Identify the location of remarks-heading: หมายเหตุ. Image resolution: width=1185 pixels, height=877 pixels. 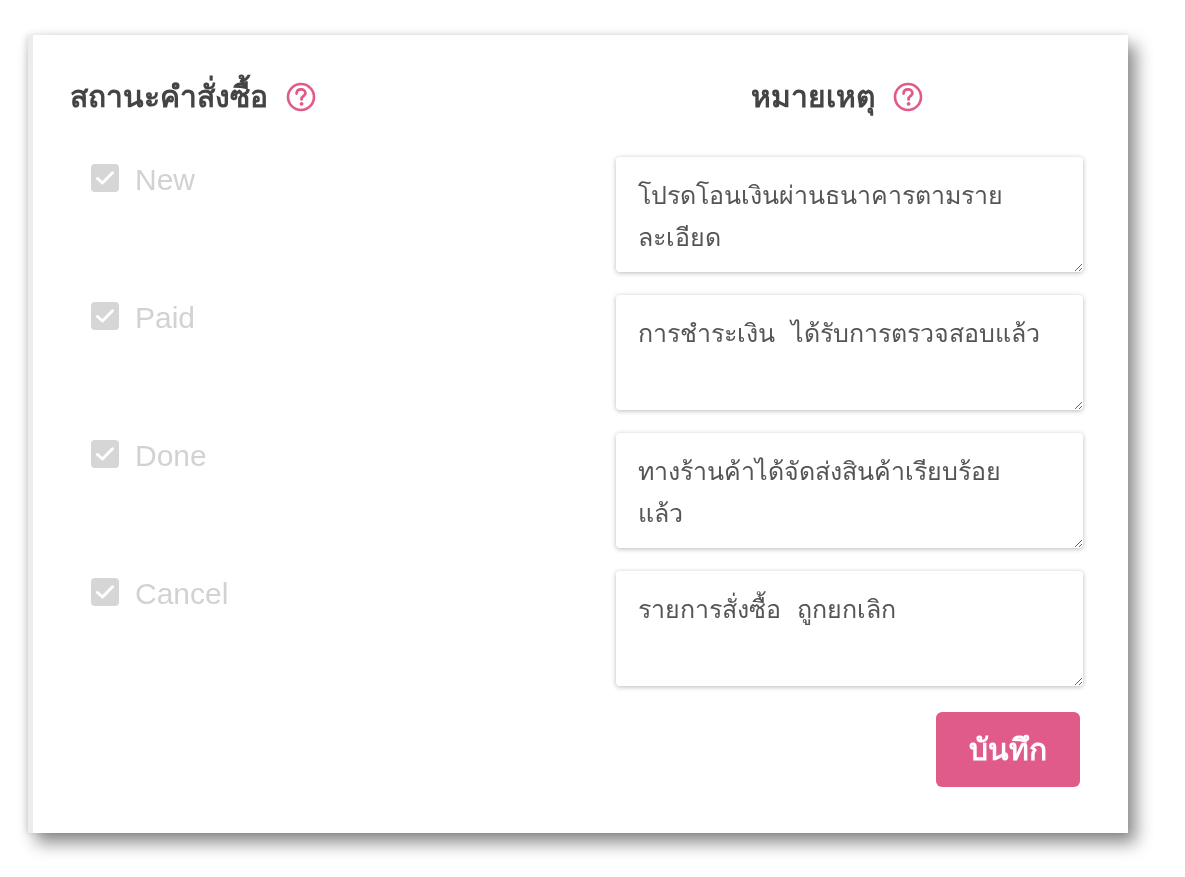
(812, 98).